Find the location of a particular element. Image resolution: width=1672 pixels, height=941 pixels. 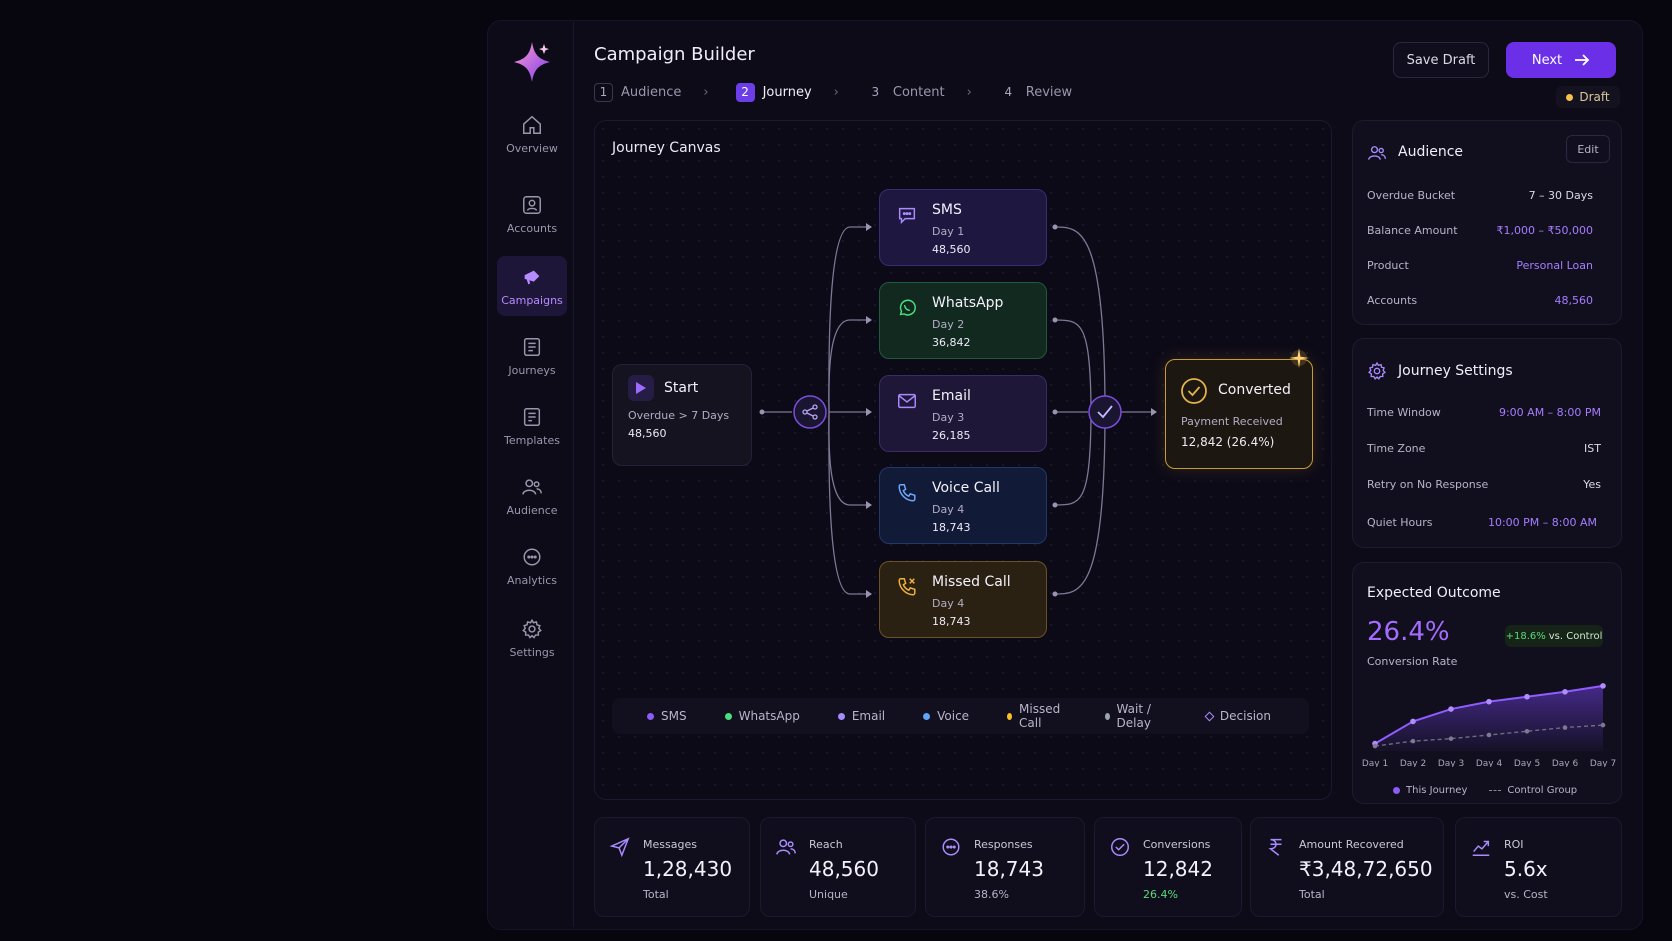

sidebar-item-label: Accounts is located at coordinates (532, 228).